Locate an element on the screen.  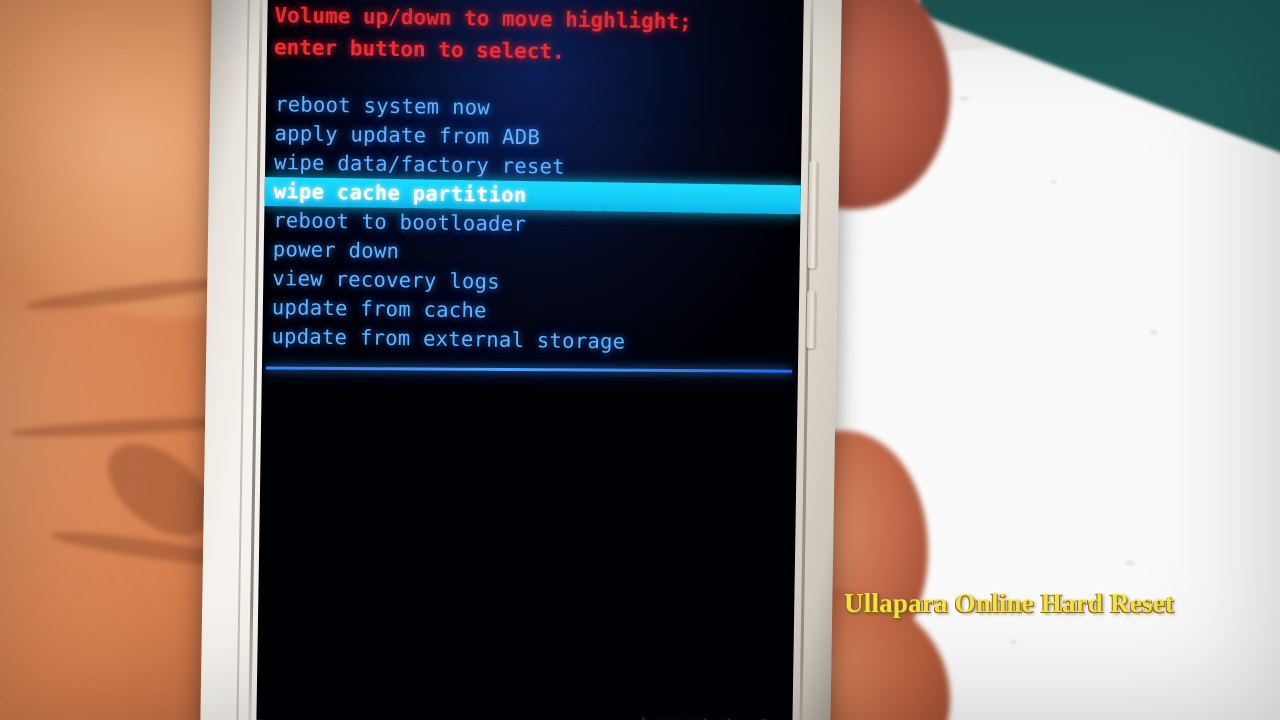
volume-rocker-button is located at coordinates (813, 214).